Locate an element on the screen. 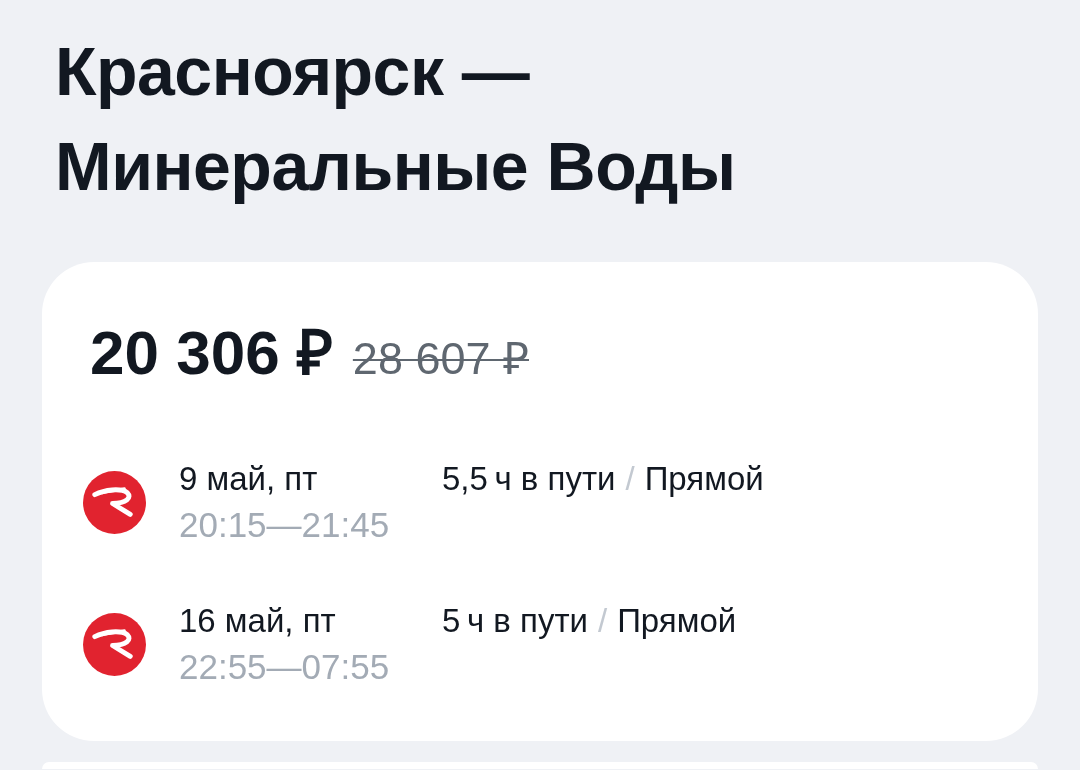  route-title: Красноярск — Минеральные Воды is located at coordinates (396, 119).